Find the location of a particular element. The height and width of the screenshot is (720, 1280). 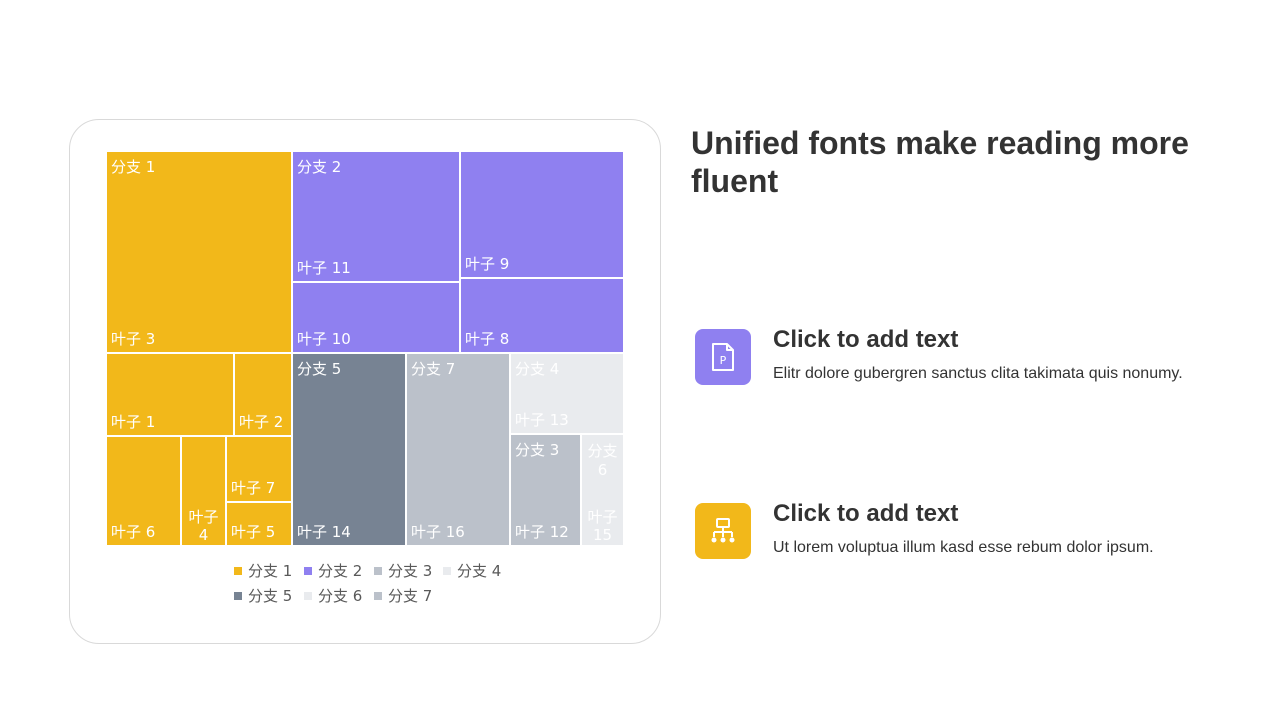

headline: Unified fonts make reading more fluent is located at coordinates (961, 162).